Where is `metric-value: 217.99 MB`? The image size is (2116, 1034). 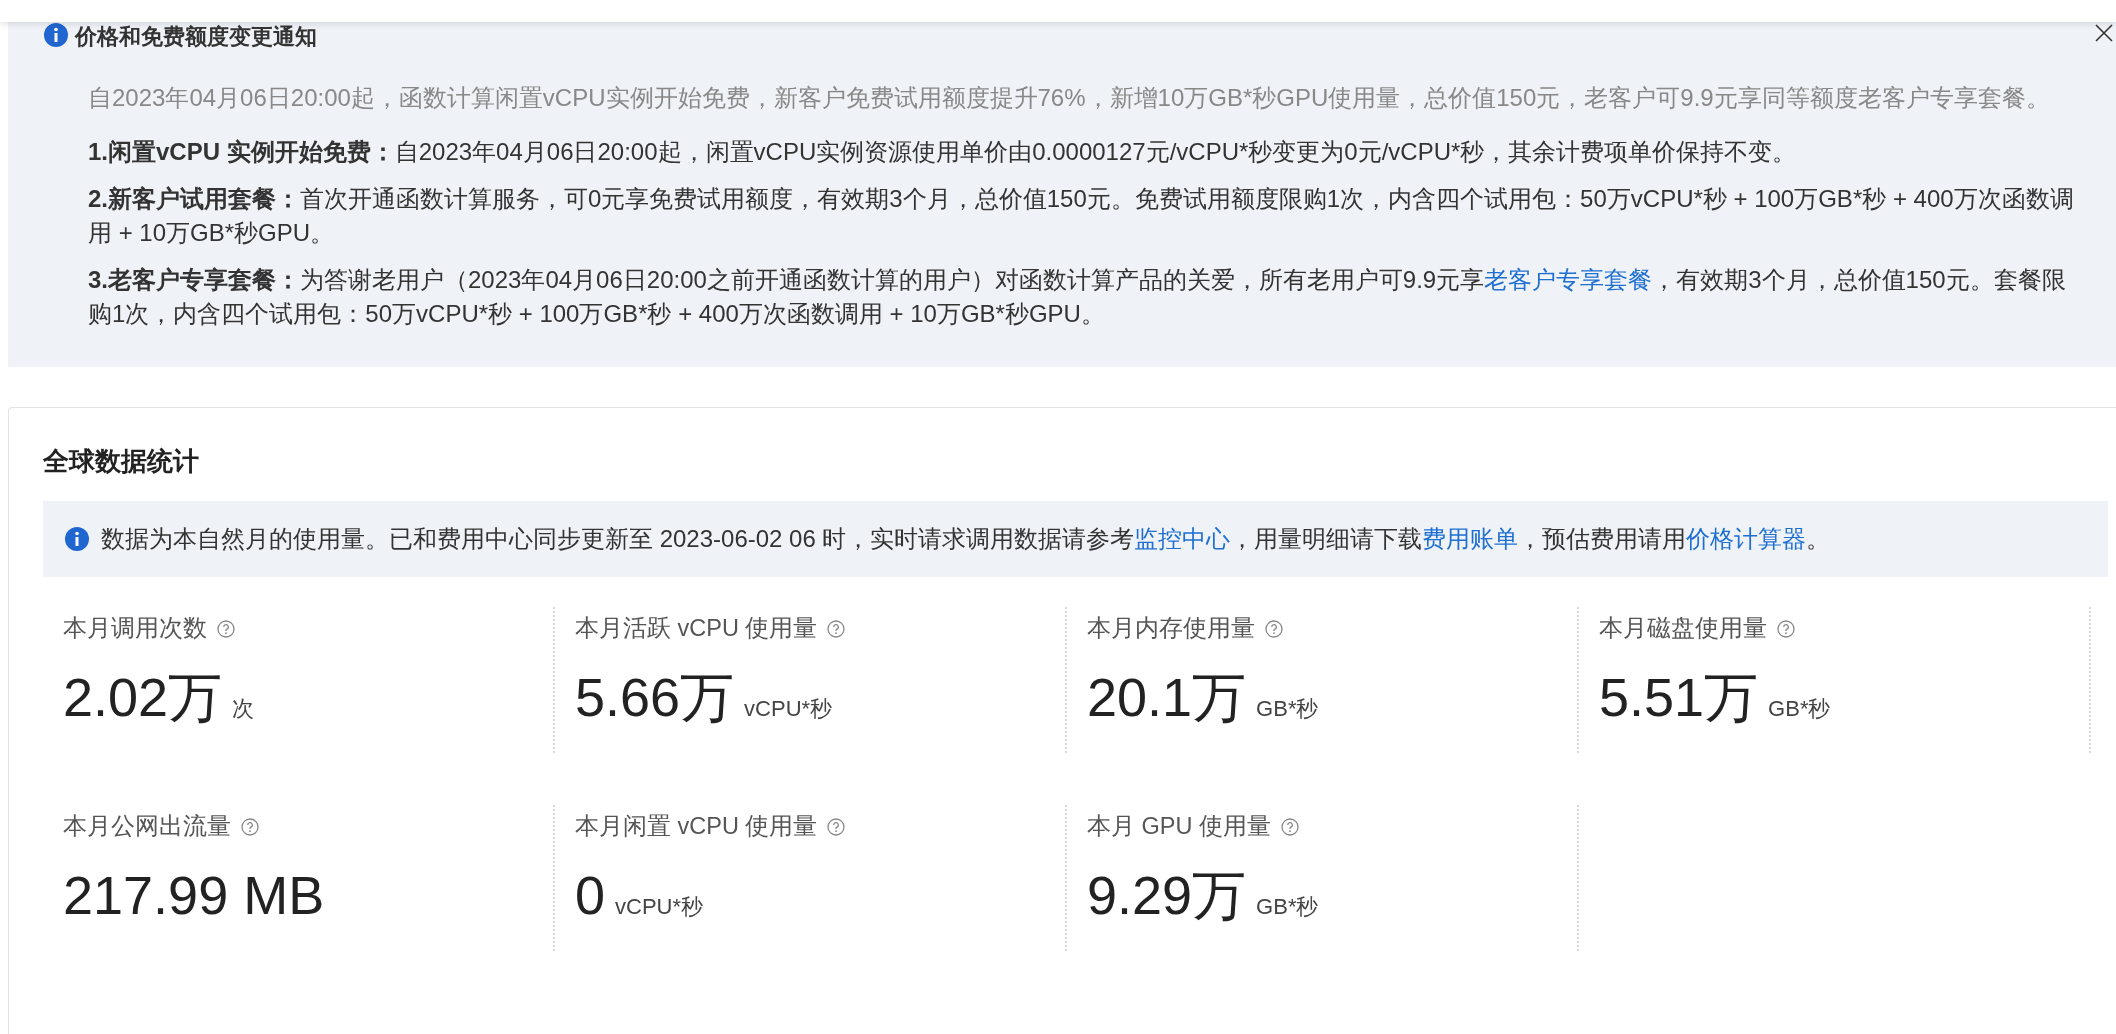
metric-value: 217.99 MB is located at coordinates (194, 896).